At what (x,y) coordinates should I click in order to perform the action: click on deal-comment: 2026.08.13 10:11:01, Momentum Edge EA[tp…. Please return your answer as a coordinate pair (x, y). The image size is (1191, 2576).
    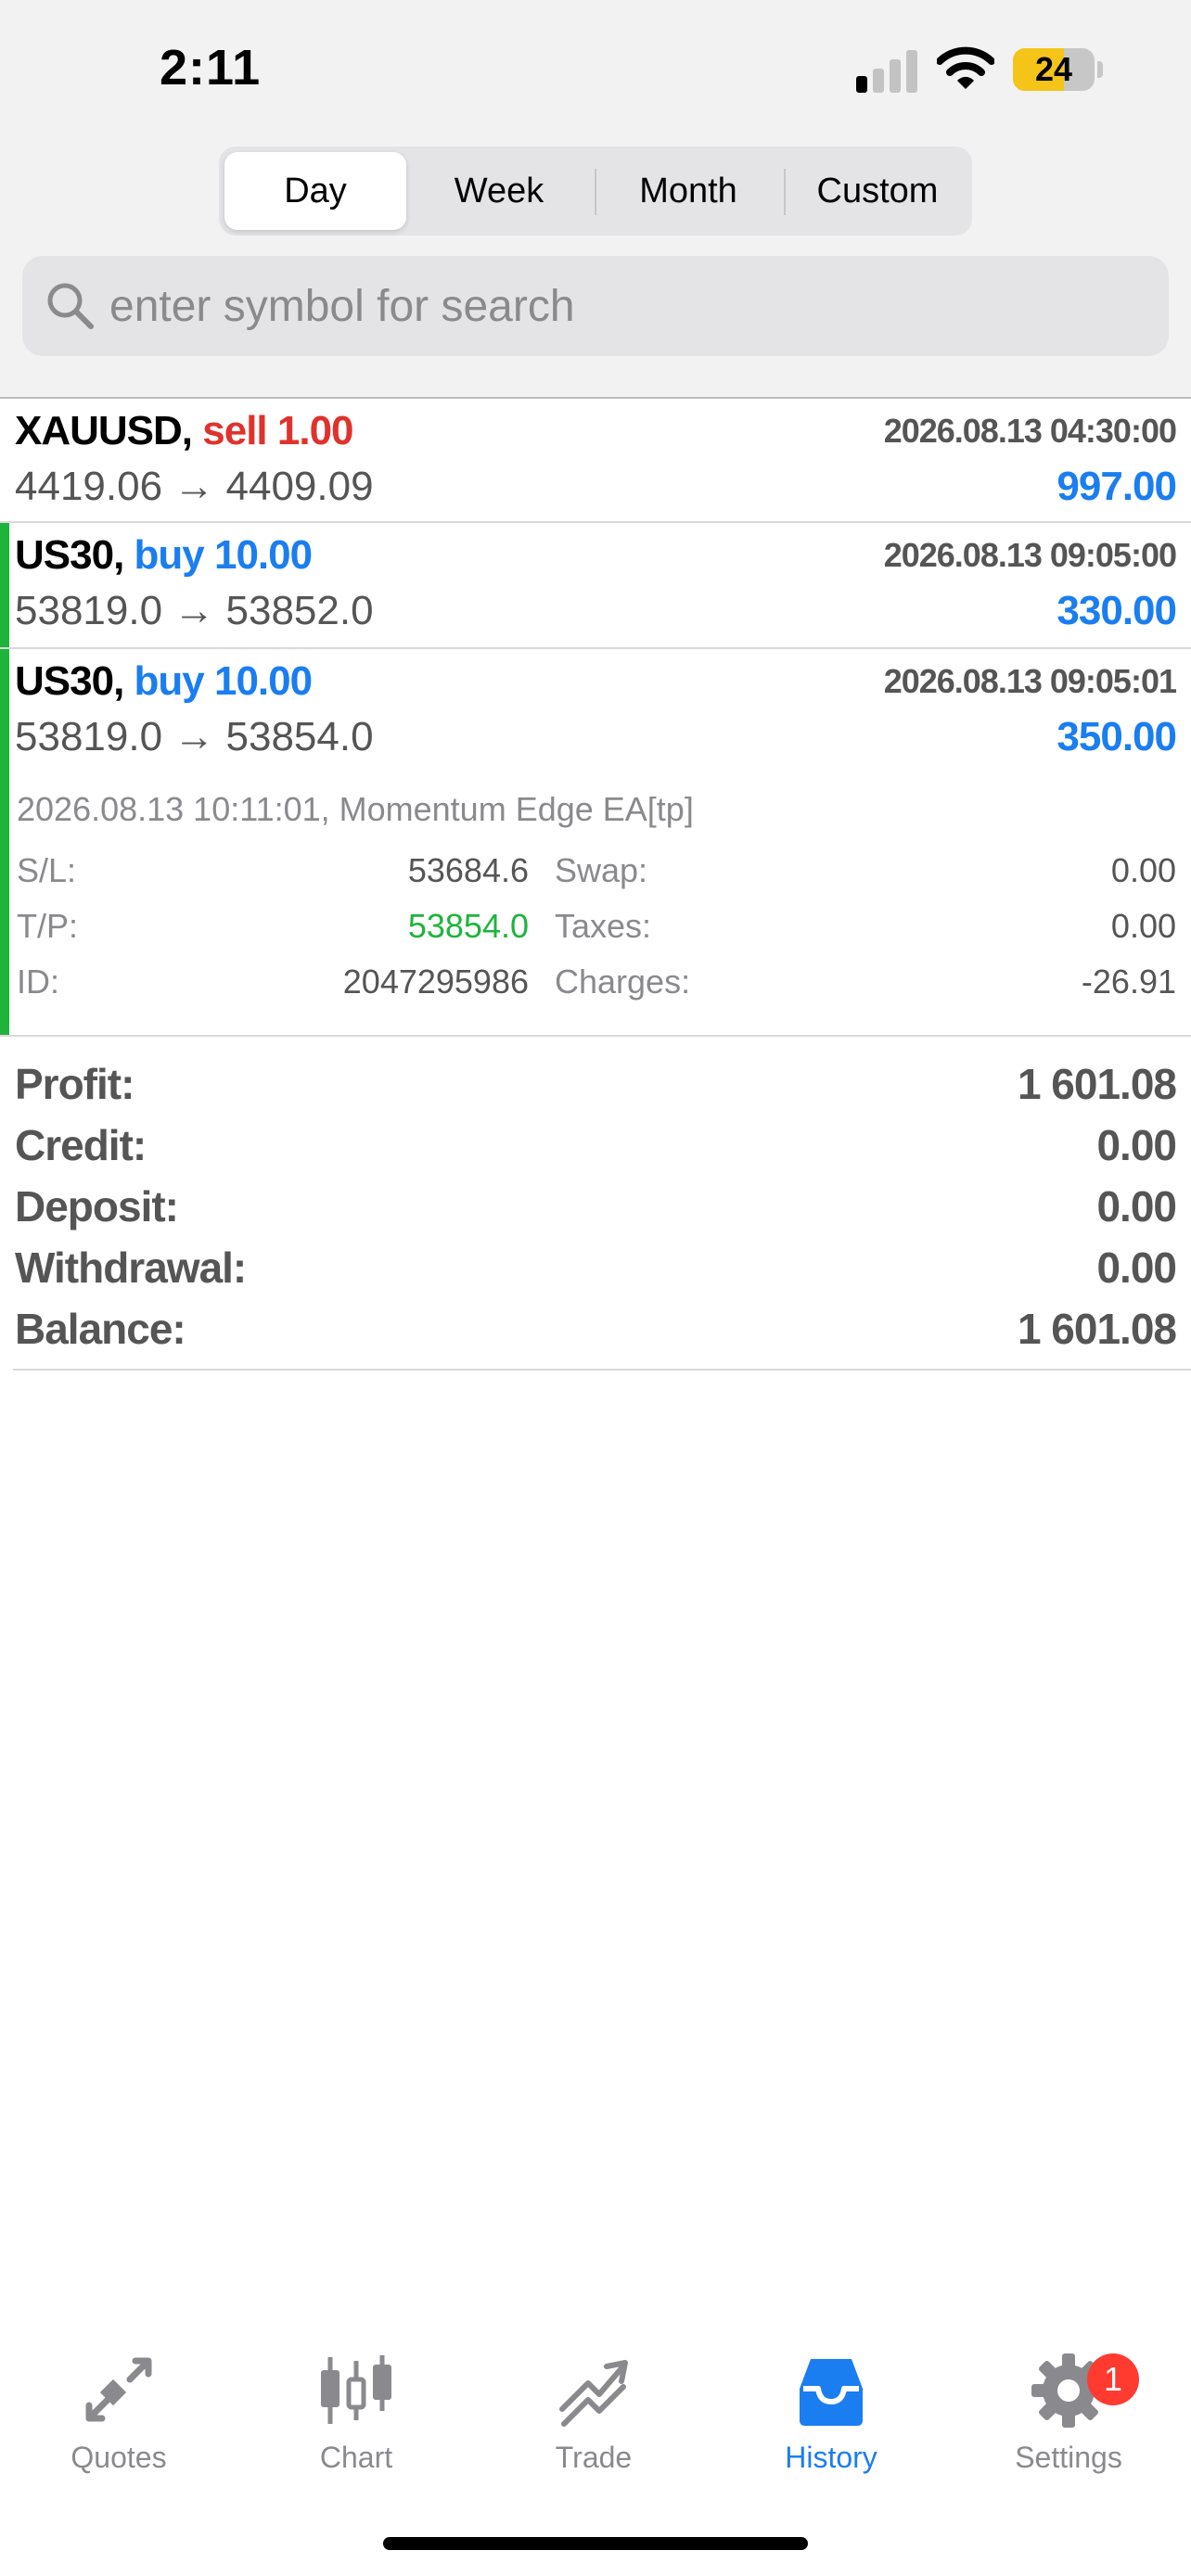
    Looking at the image, I should click on (355, 809).